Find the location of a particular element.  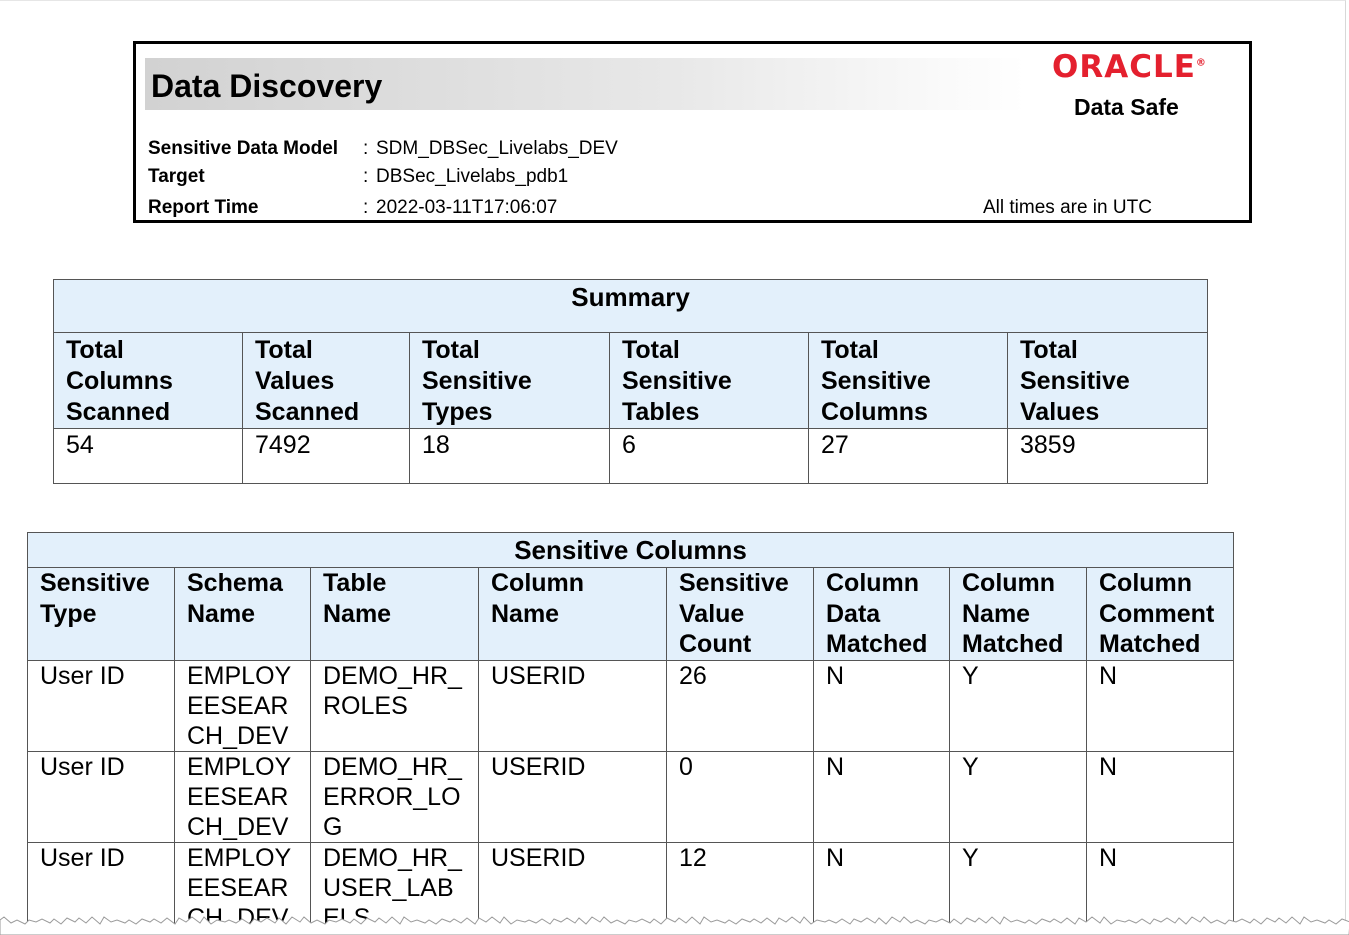

report-title: Data Discovery is located at coordinates (267, 86).